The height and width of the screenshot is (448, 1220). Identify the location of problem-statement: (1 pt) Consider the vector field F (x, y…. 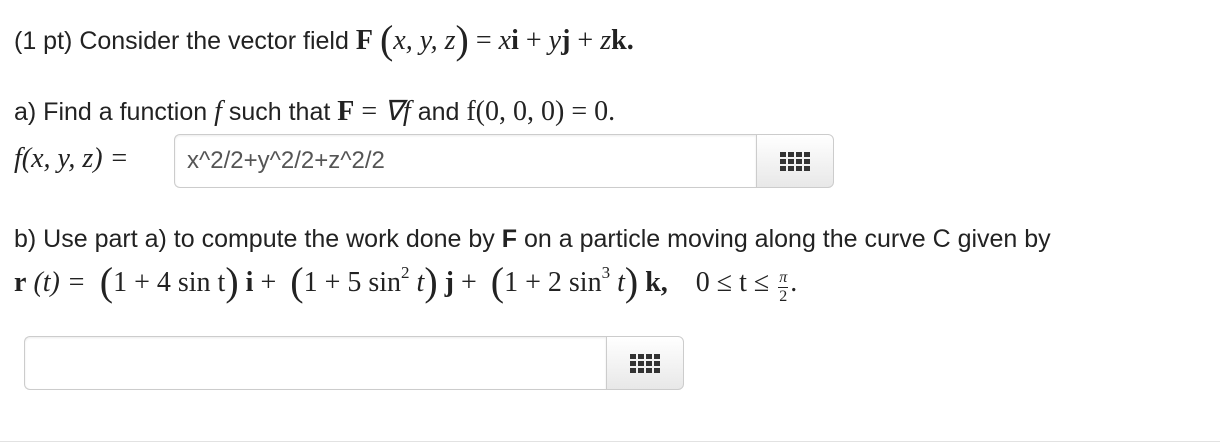
(324, 40).